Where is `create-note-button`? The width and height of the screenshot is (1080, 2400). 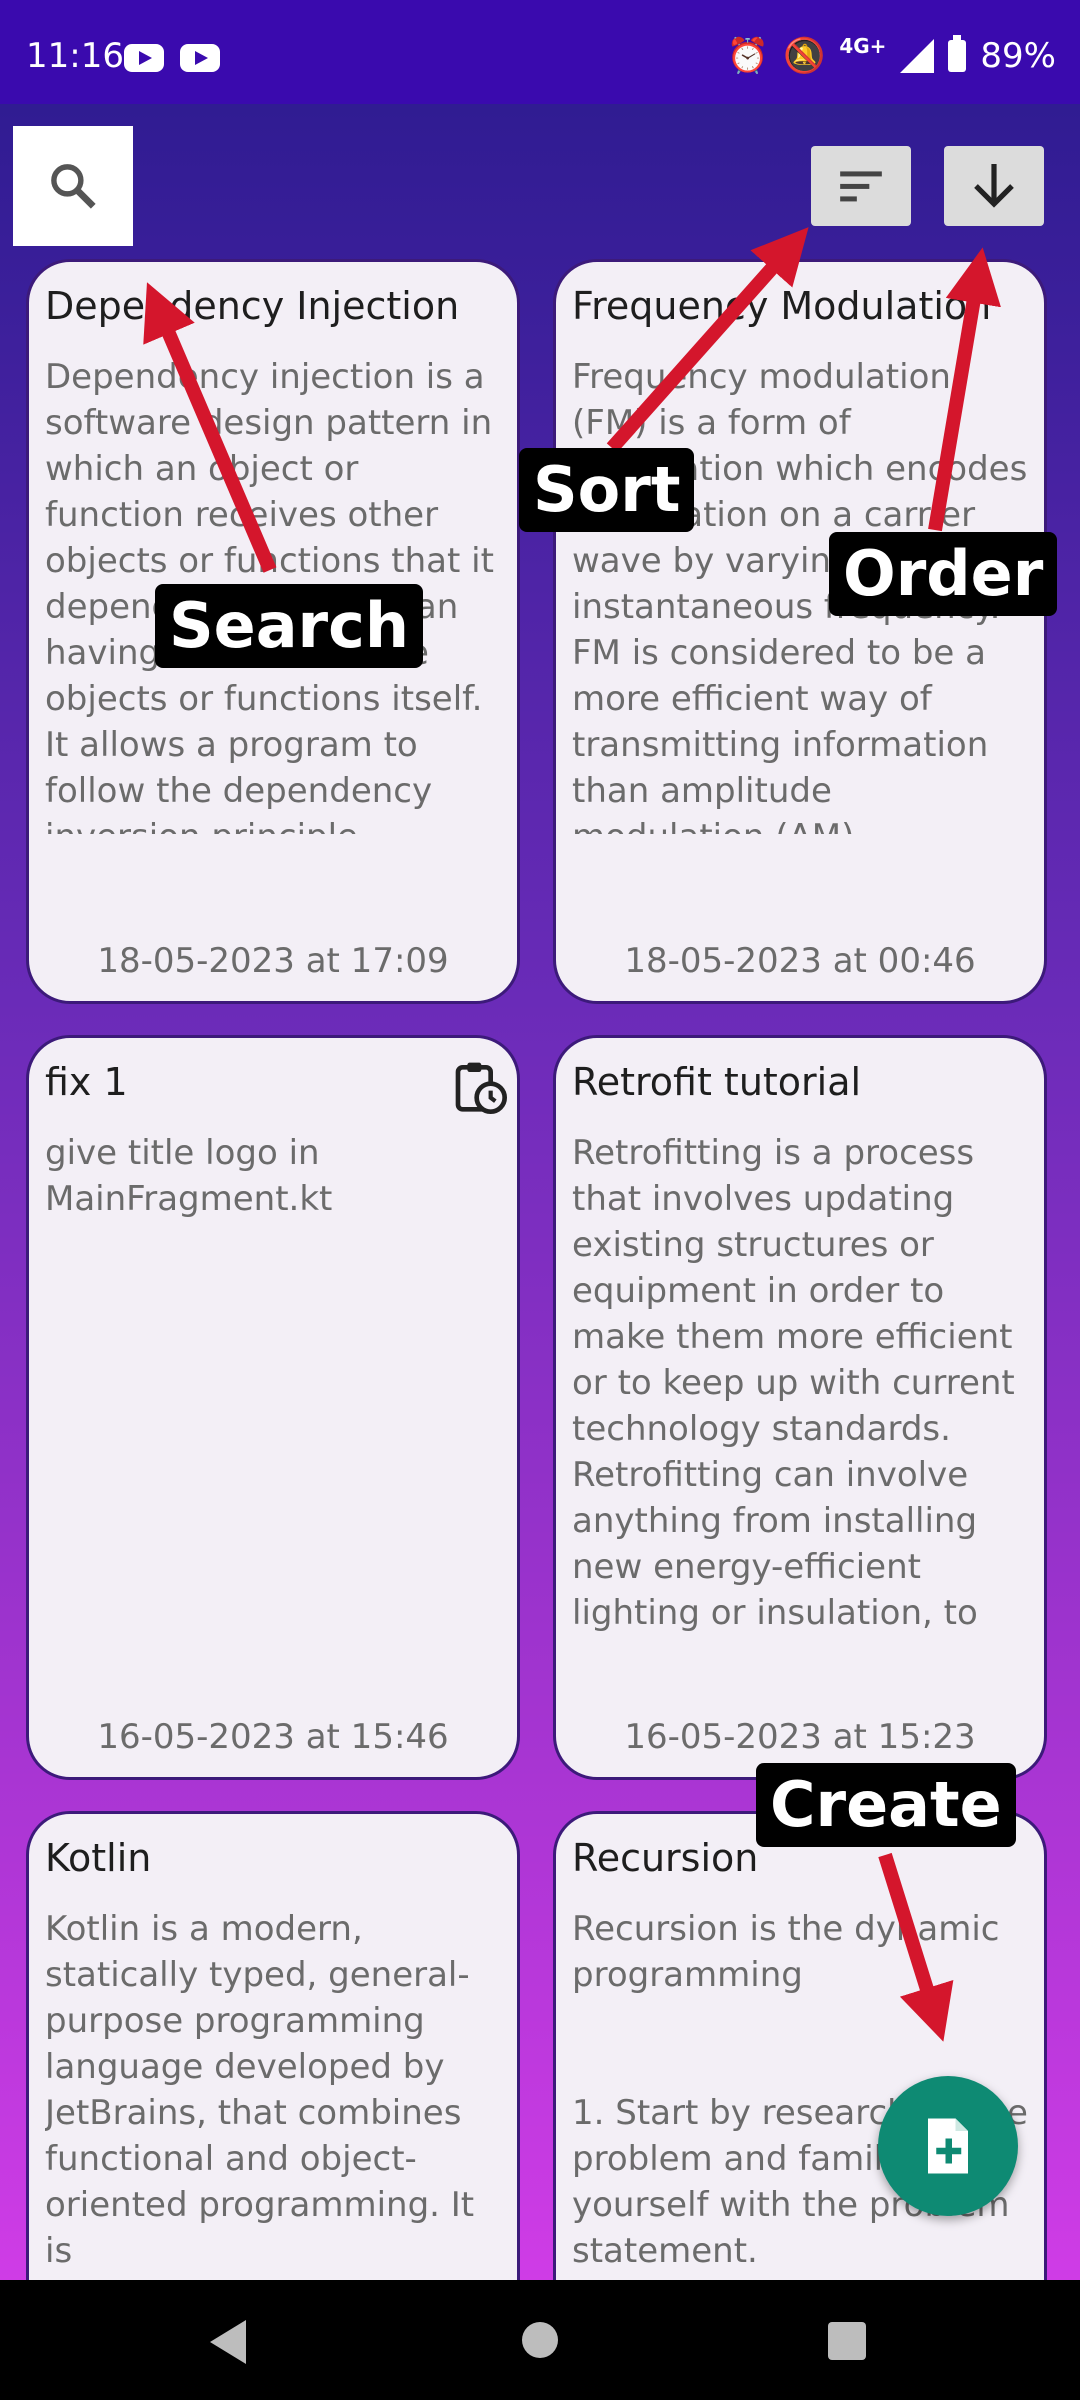 create-note-button is located at coordinates (948, 2146).